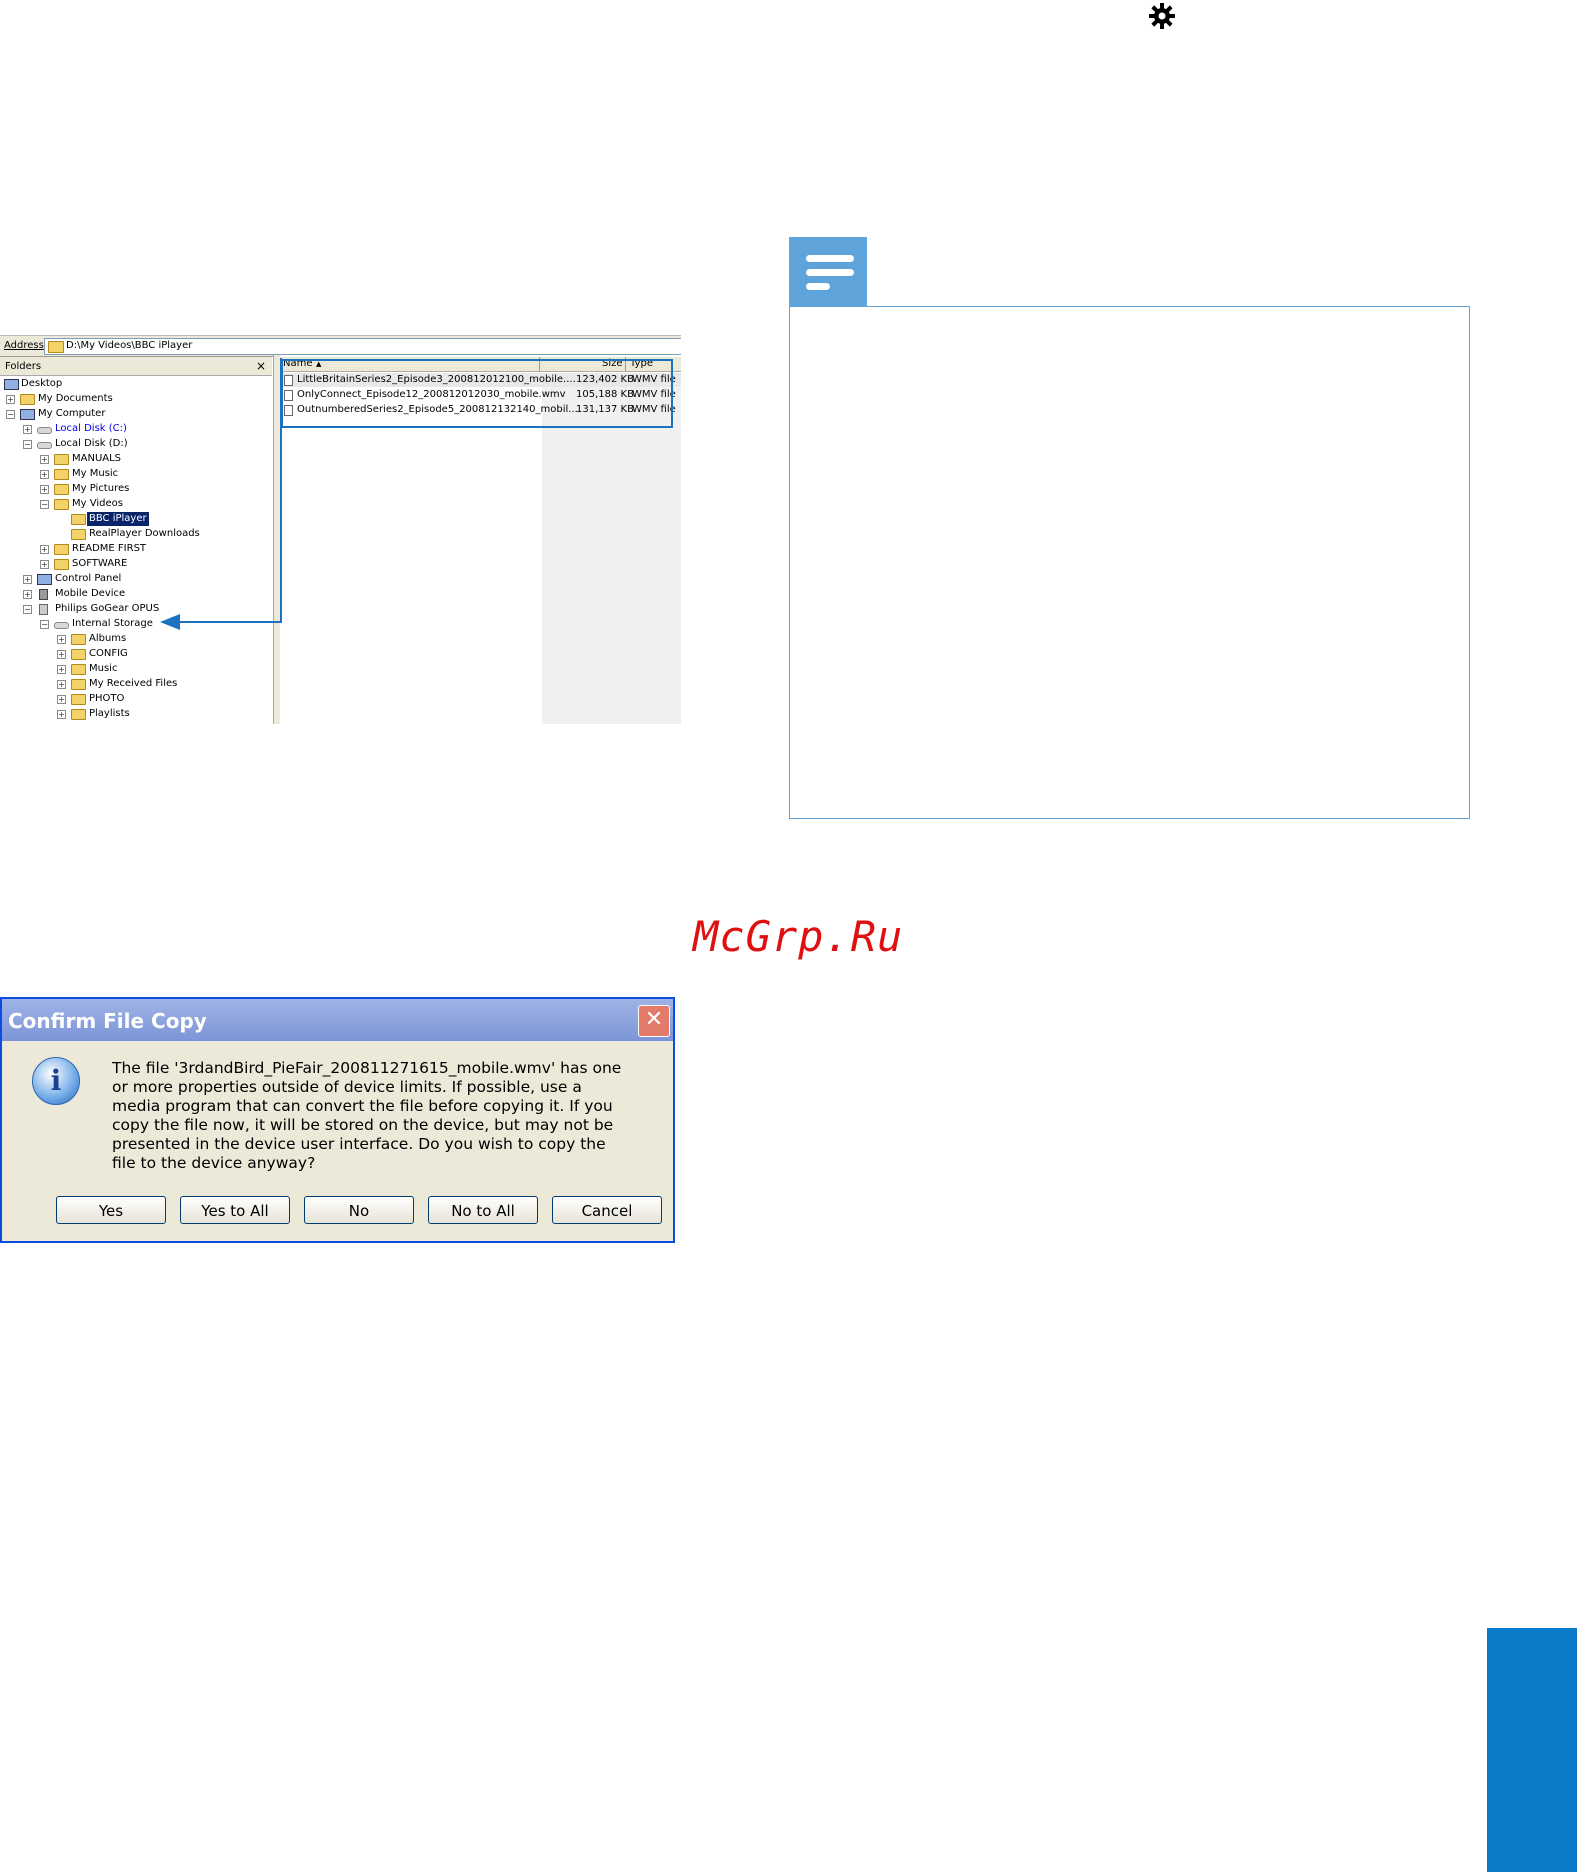 The width and height of the screenshot is (1577, 1872). Describe the element at coordinates (1532, 1750) in the screenshot. I see `side-tab` at that location.